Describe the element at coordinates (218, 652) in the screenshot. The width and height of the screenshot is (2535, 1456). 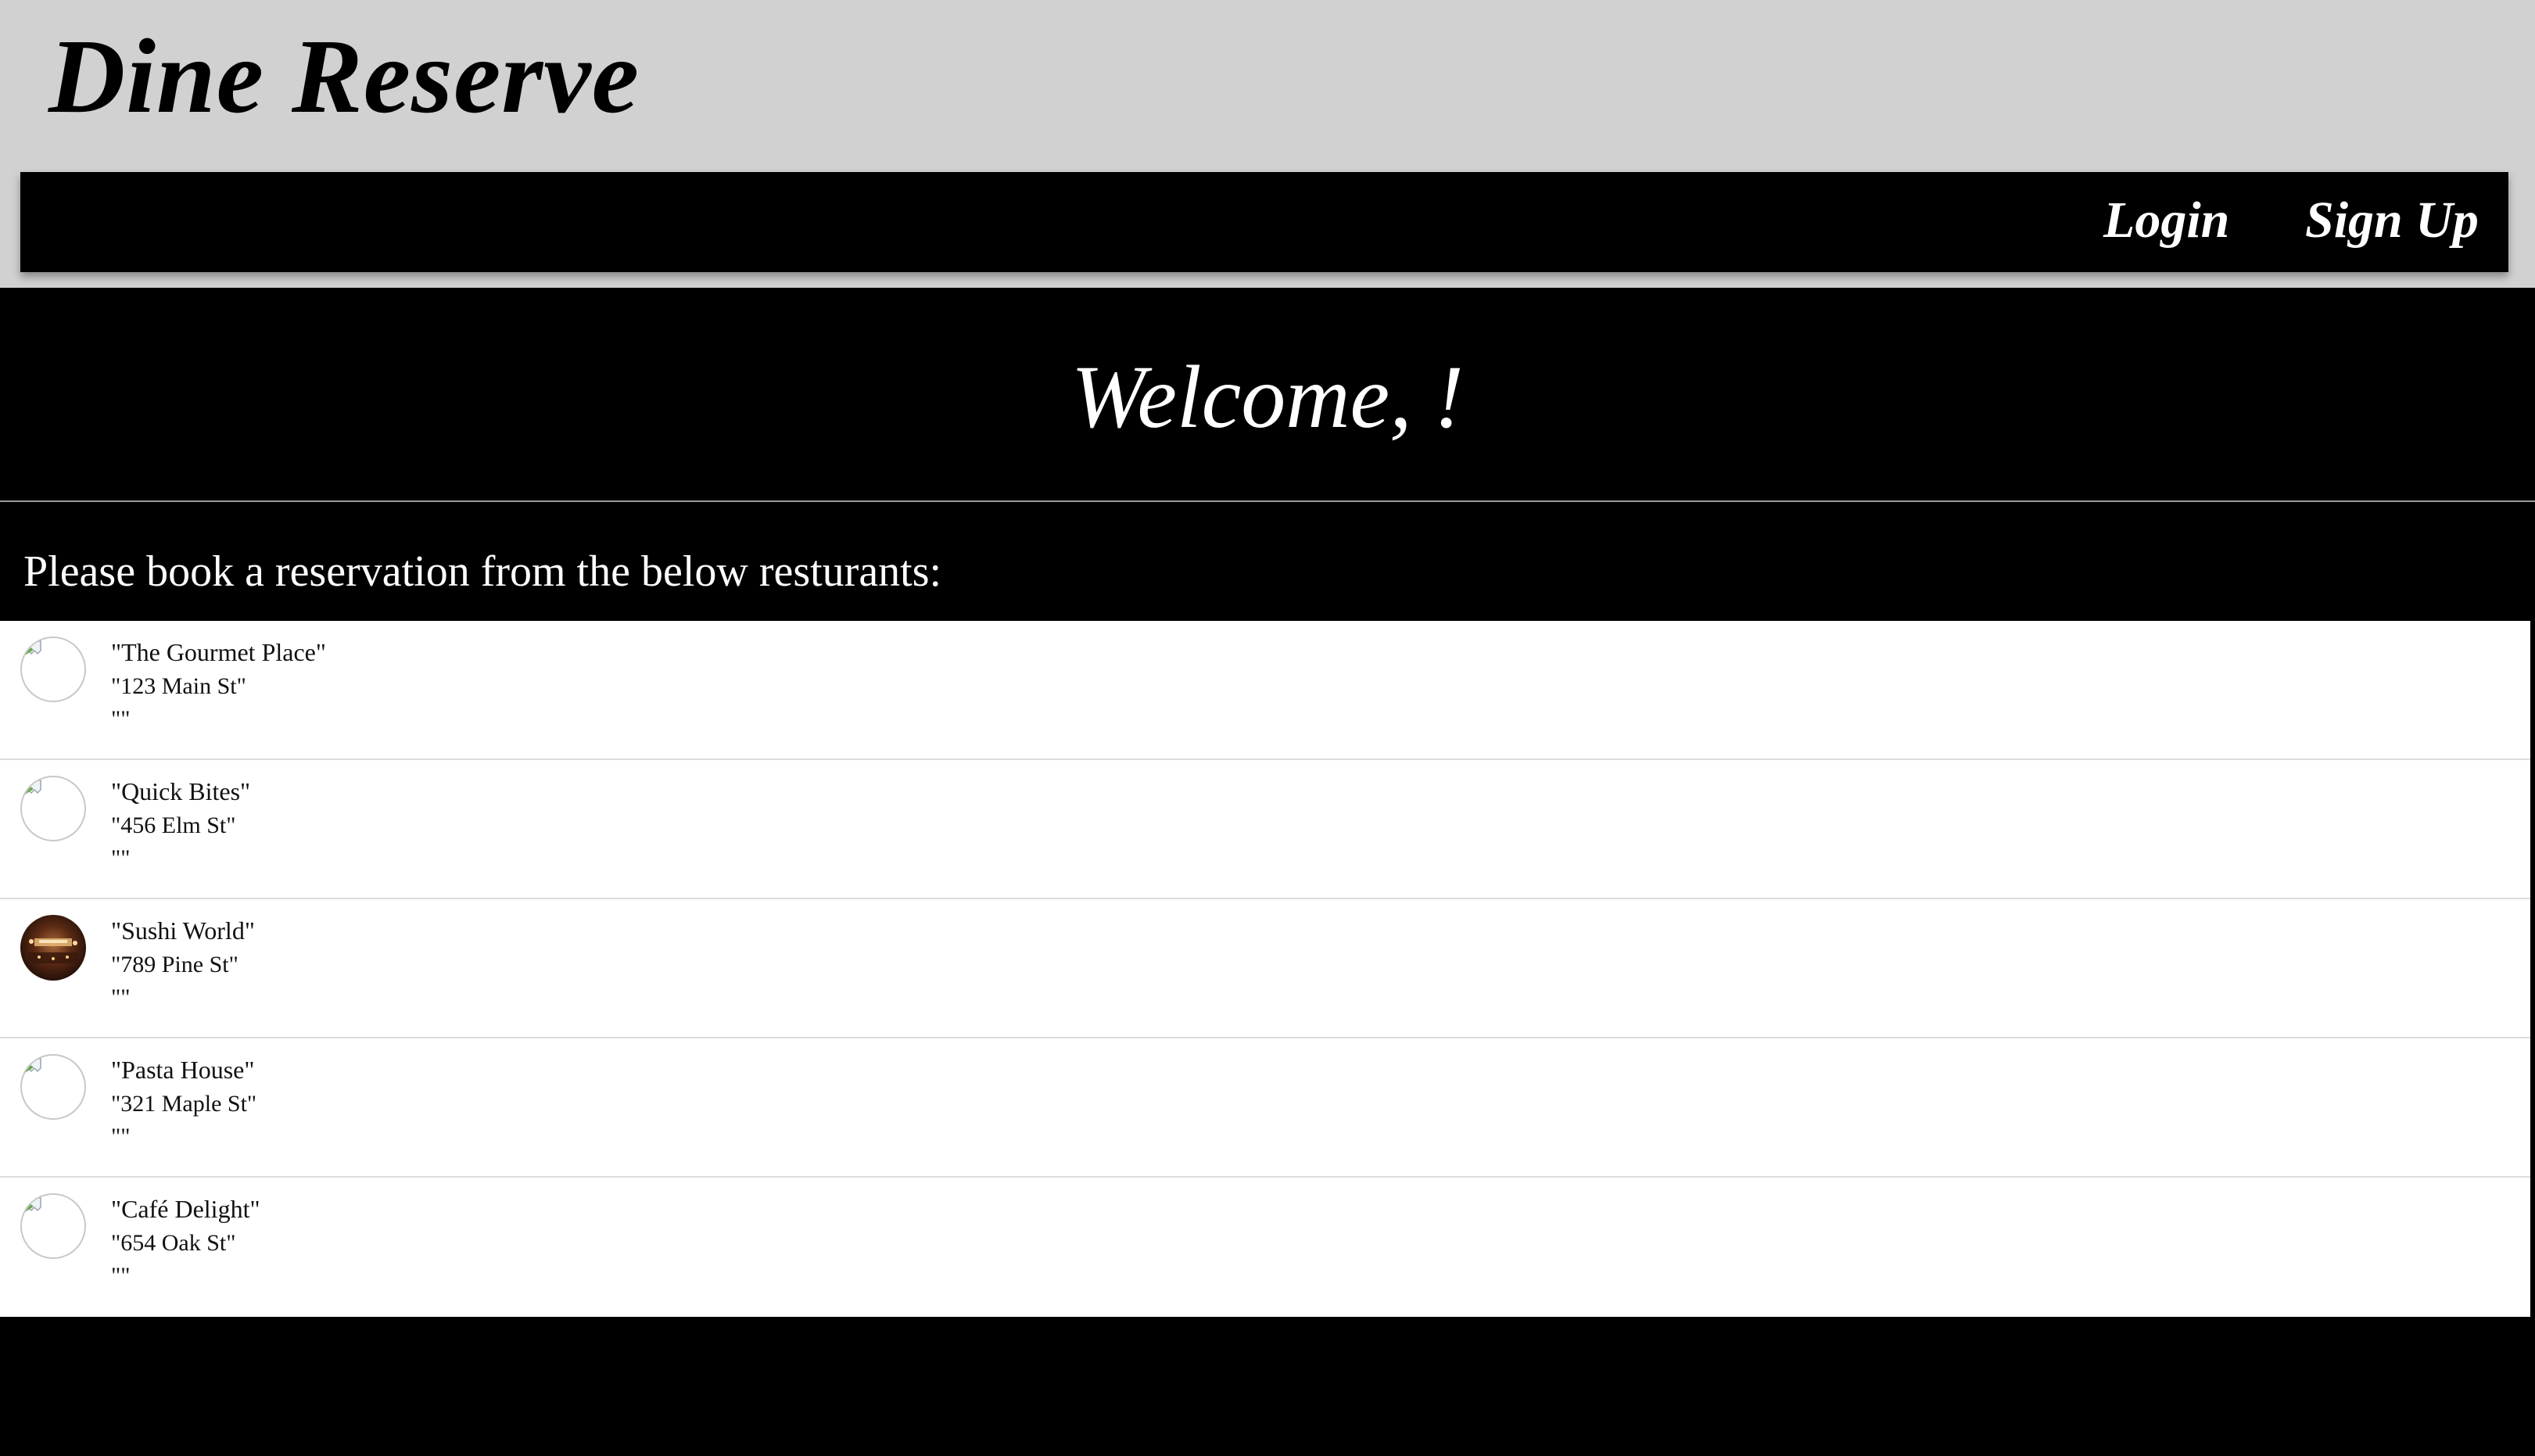
I see `restaurant-name: "The Gourmet Place"` at that location.